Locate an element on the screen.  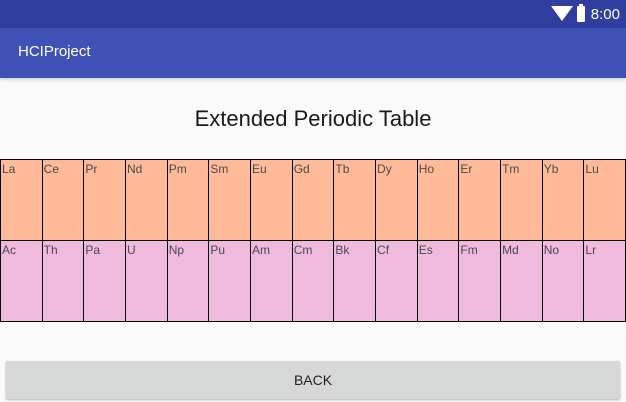
element-symbol: La is located at coordinates (9, 169).